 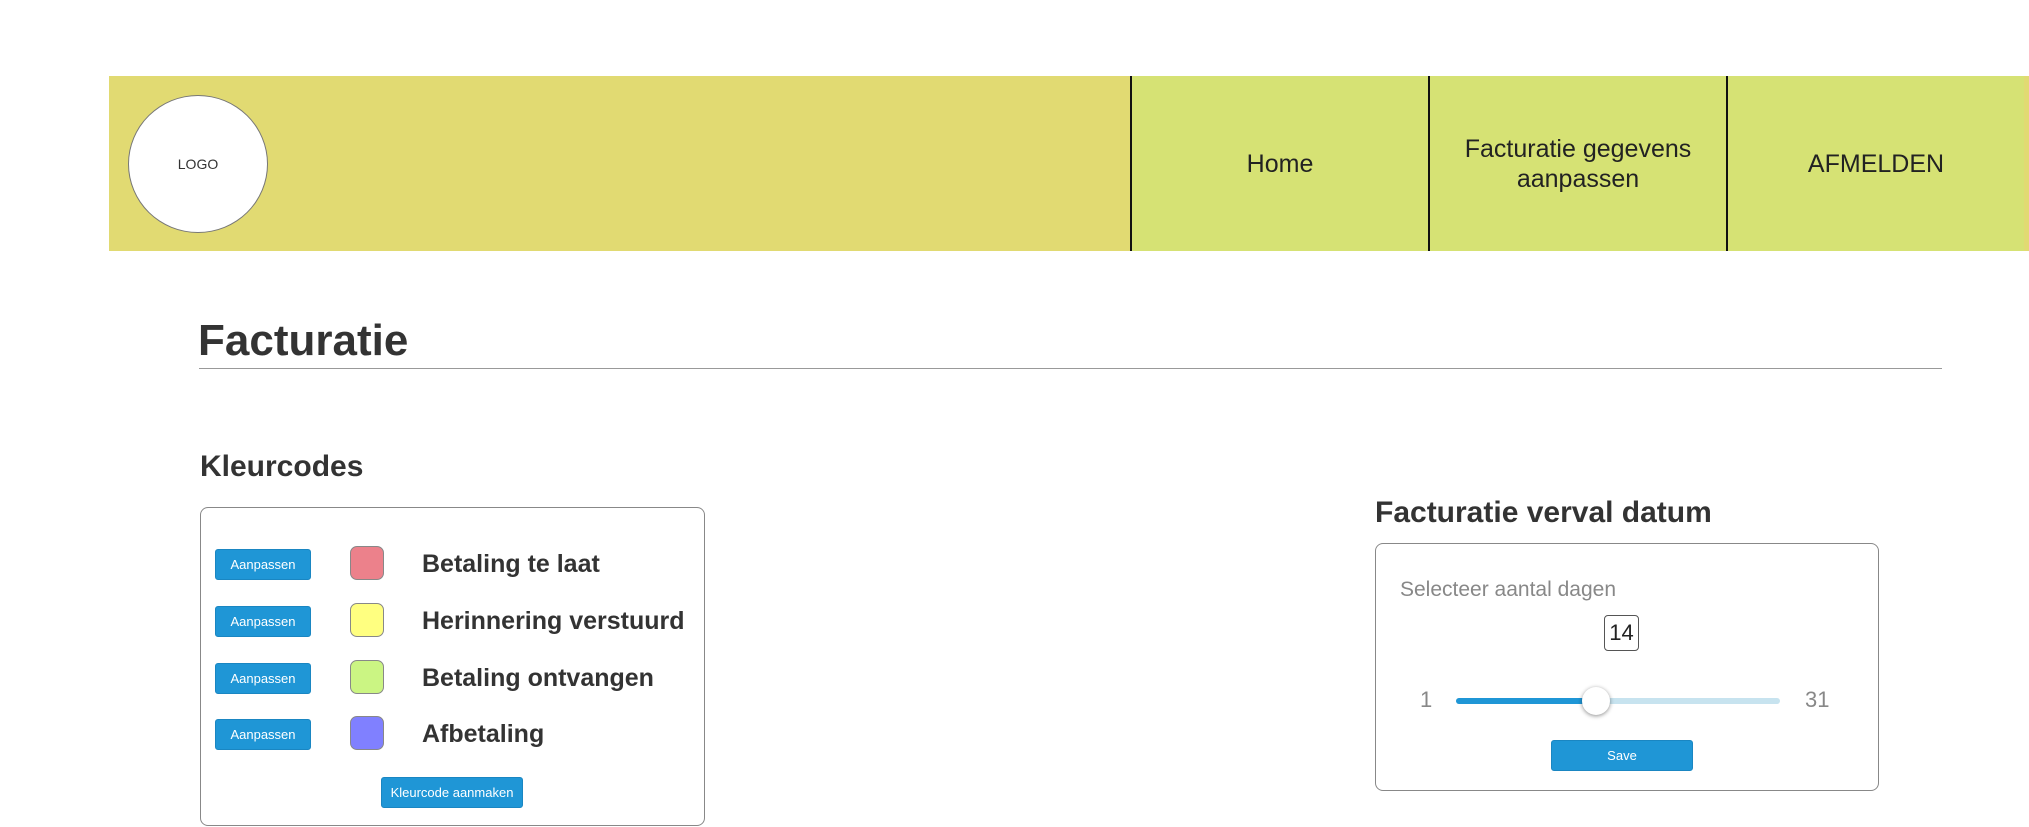 I want to click on kleurcode-aanmaken-button: Kleurcode aanmaken, so click(x=452, y=792).